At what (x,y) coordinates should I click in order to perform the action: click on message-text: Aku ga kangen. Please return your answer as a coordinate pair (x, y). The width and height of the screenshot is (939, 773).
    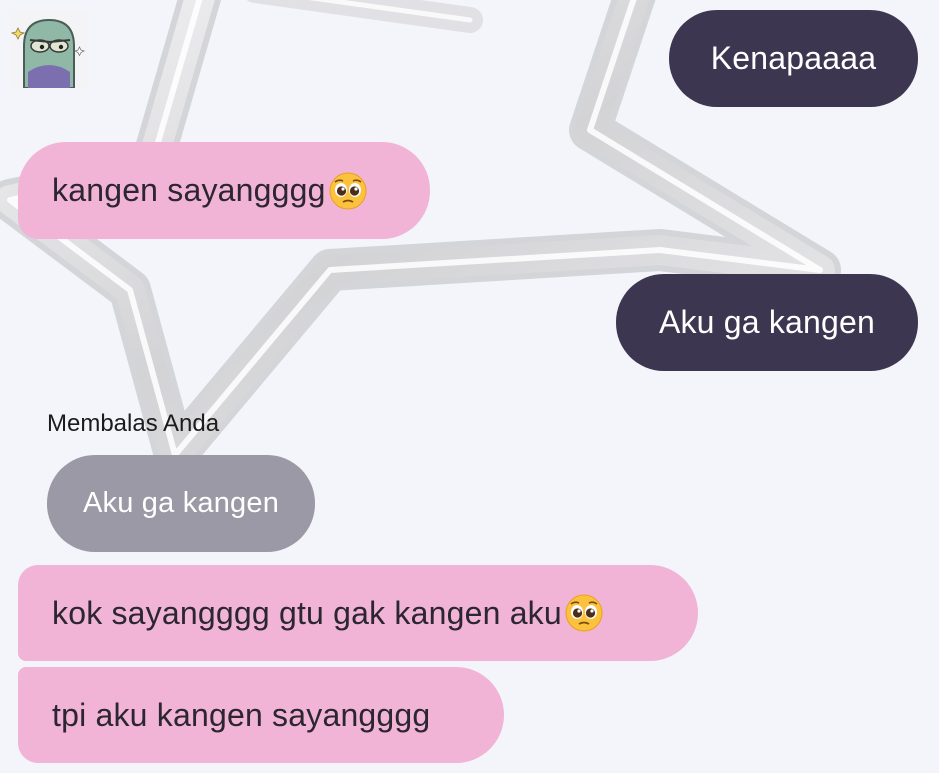
    Looking at the image, I should click on (767, 322).